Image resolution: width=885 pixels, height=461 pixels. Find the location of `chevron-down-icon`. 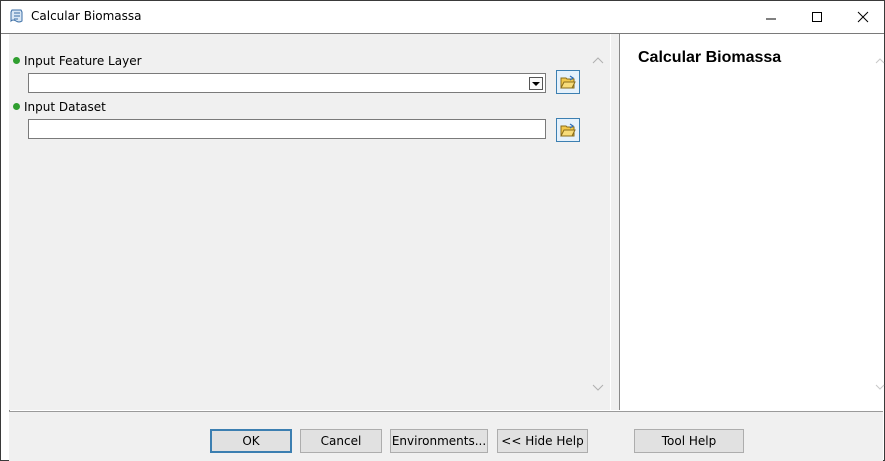

chevron-down-icon is located at coordinates (536, 83).